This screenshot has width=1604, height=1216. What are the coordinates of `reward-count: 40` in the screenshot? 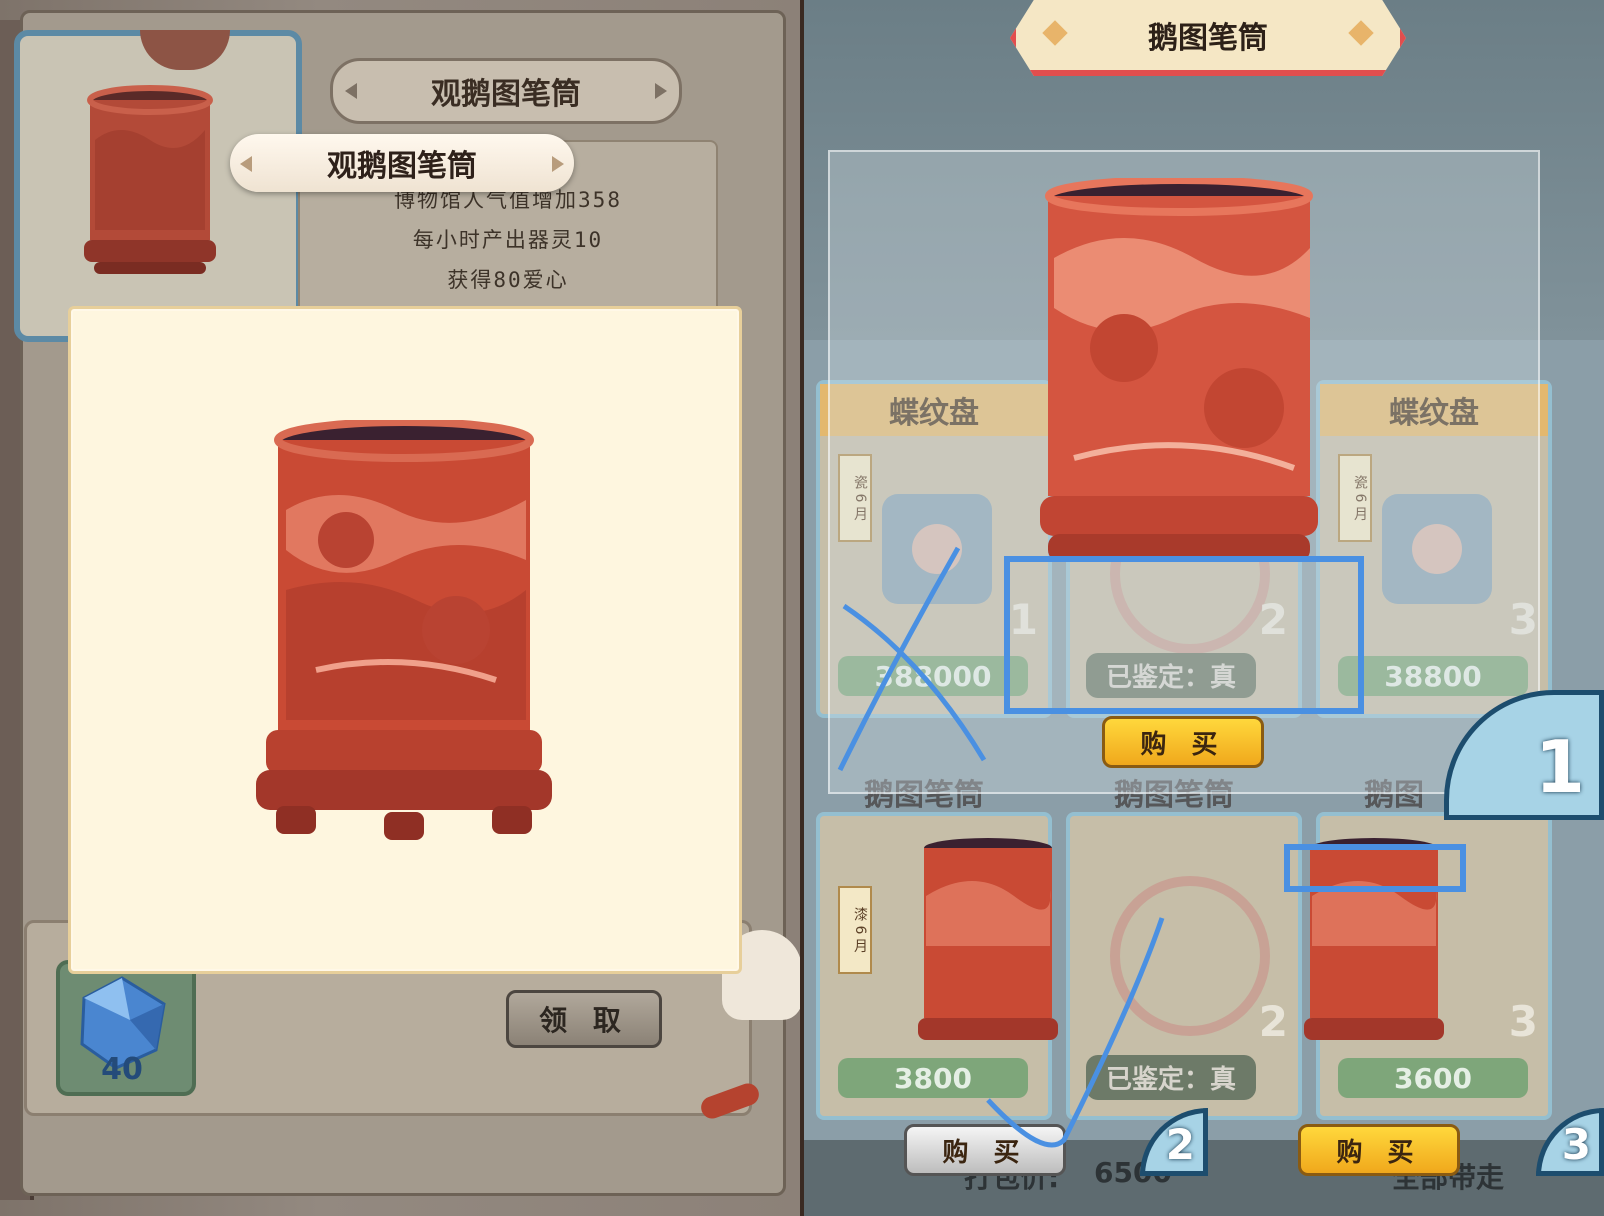 It's located at (122, 1069).